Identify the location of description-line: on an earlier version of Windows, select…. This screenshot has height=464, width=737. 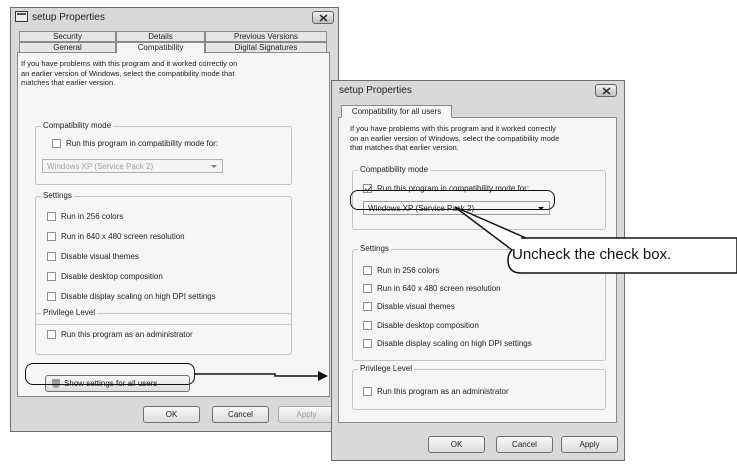
(455, 138).